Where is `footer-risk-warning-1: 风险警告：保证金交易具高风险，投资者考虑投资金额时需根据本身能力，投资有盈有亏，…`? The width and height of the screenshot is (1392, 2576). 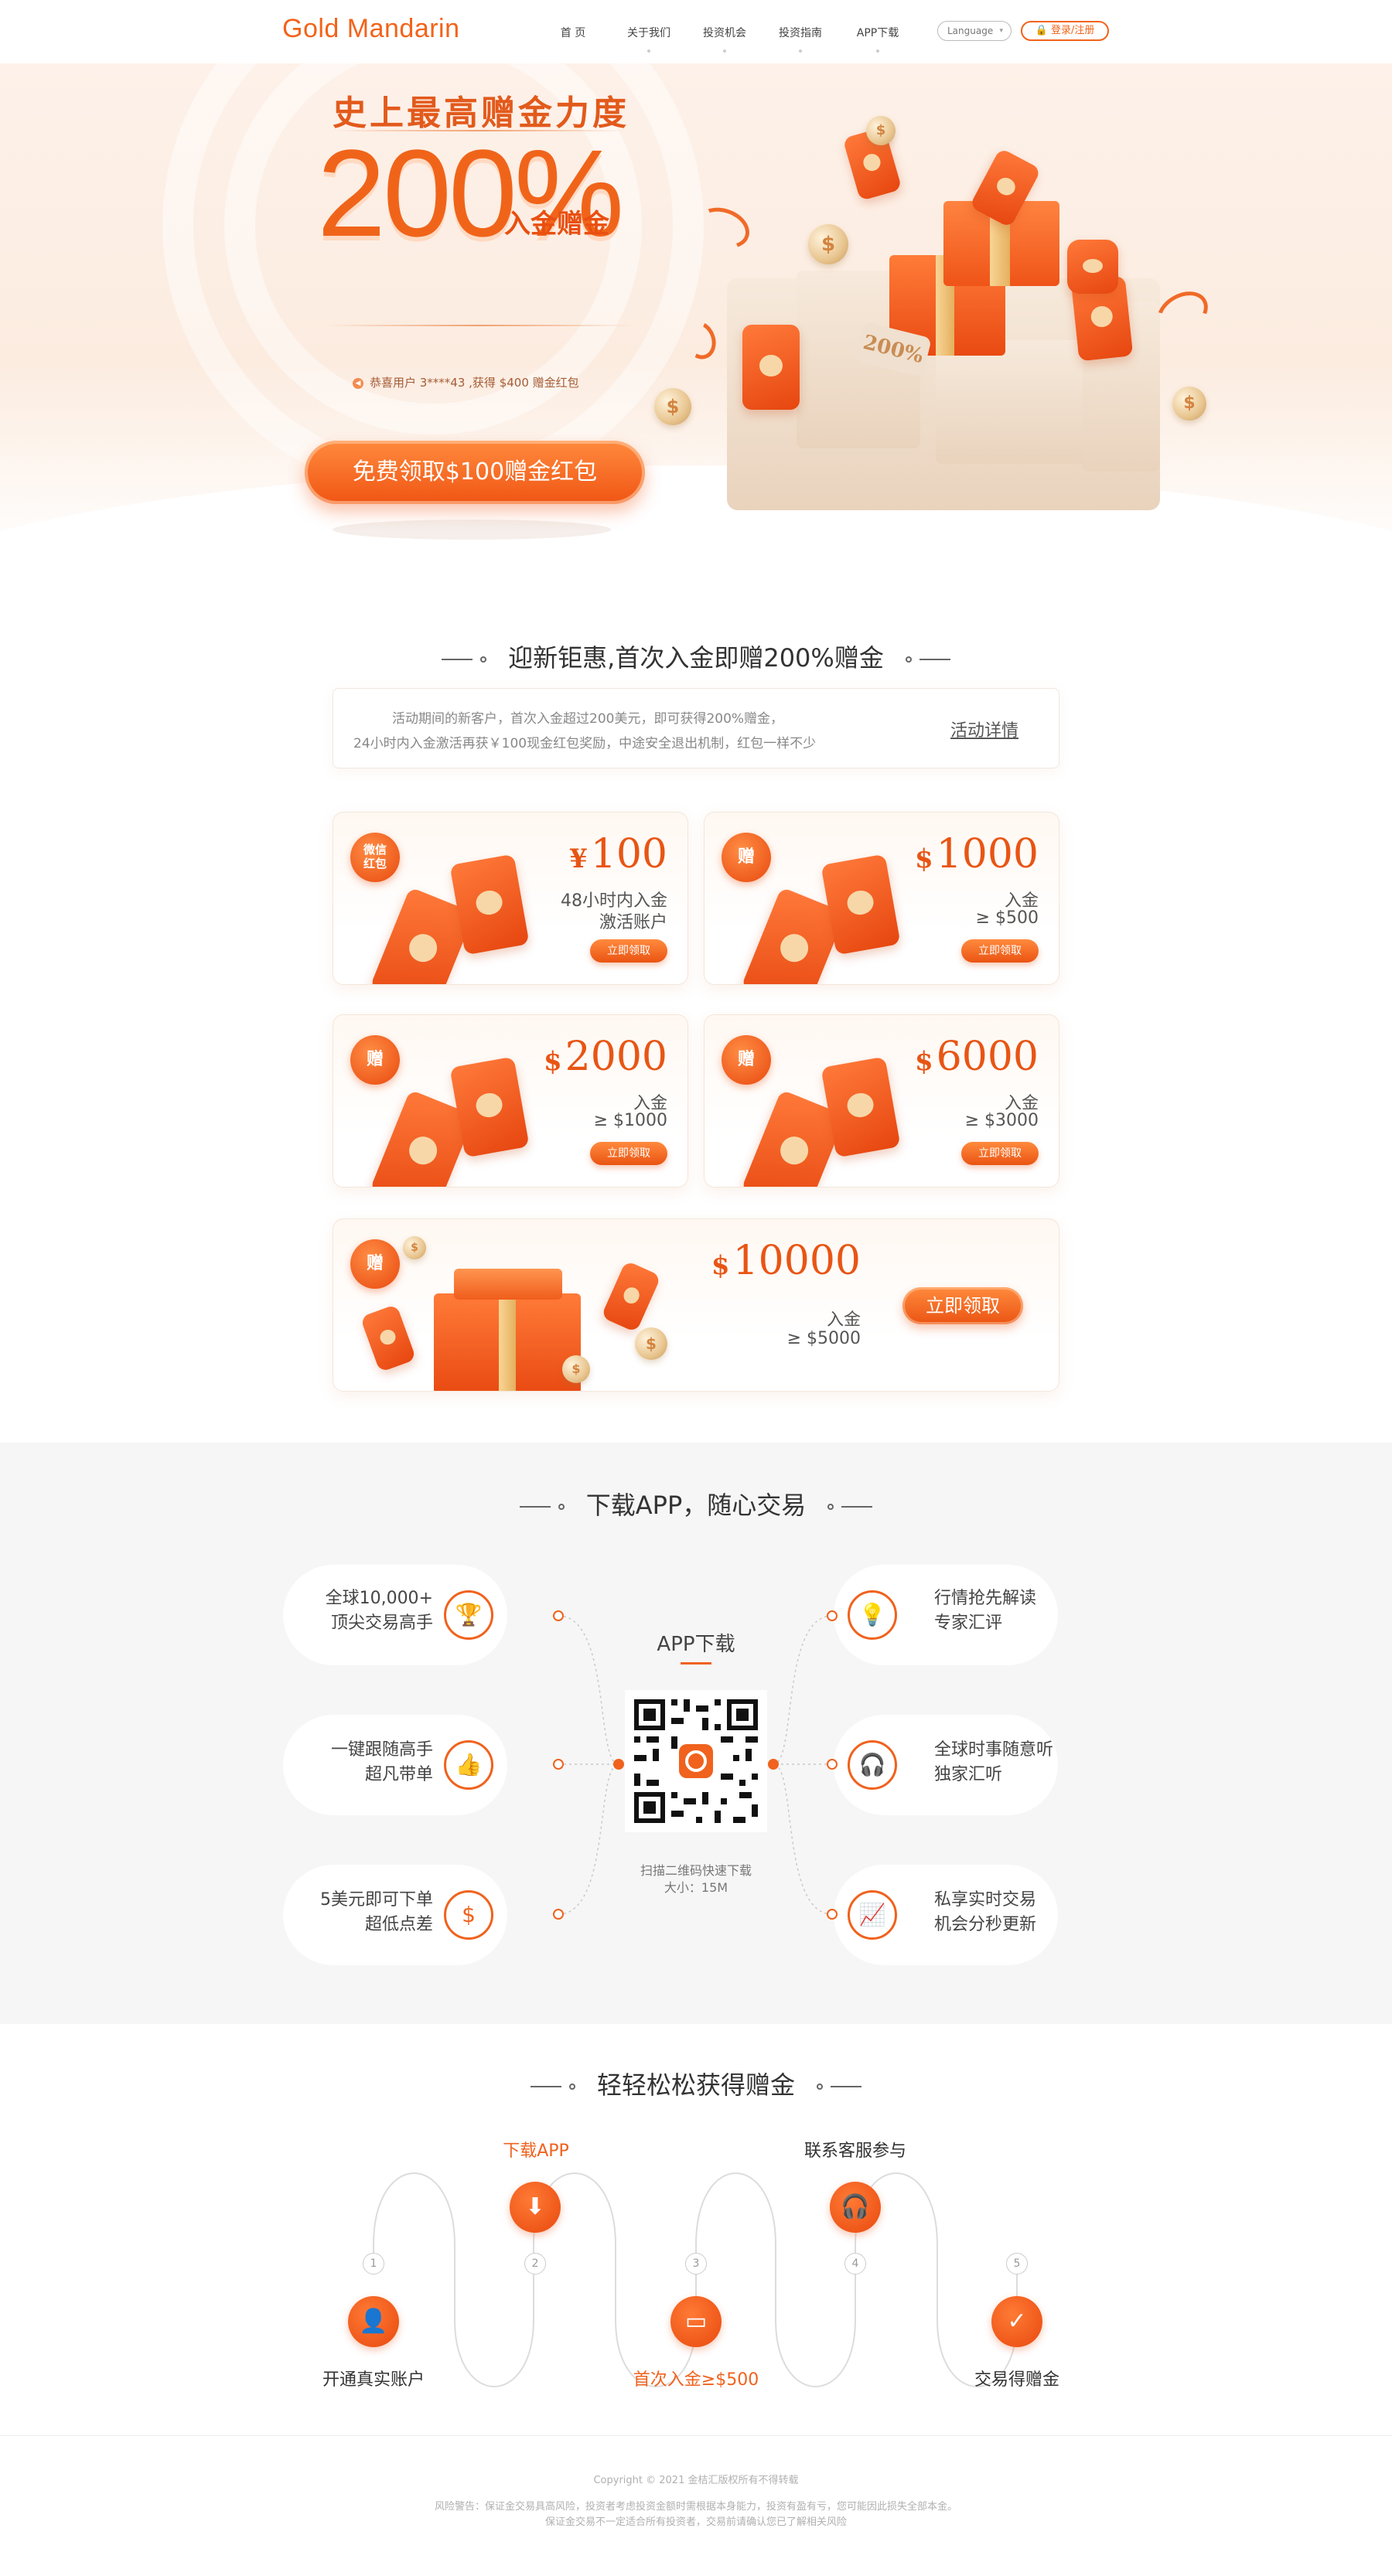
footer-risk-warning-1: 风险警告：保证金交易具高风险，投资者考虑投资金额时需根据本身能力，投资有盈有亏，… is located at coordinates (695, 2507).